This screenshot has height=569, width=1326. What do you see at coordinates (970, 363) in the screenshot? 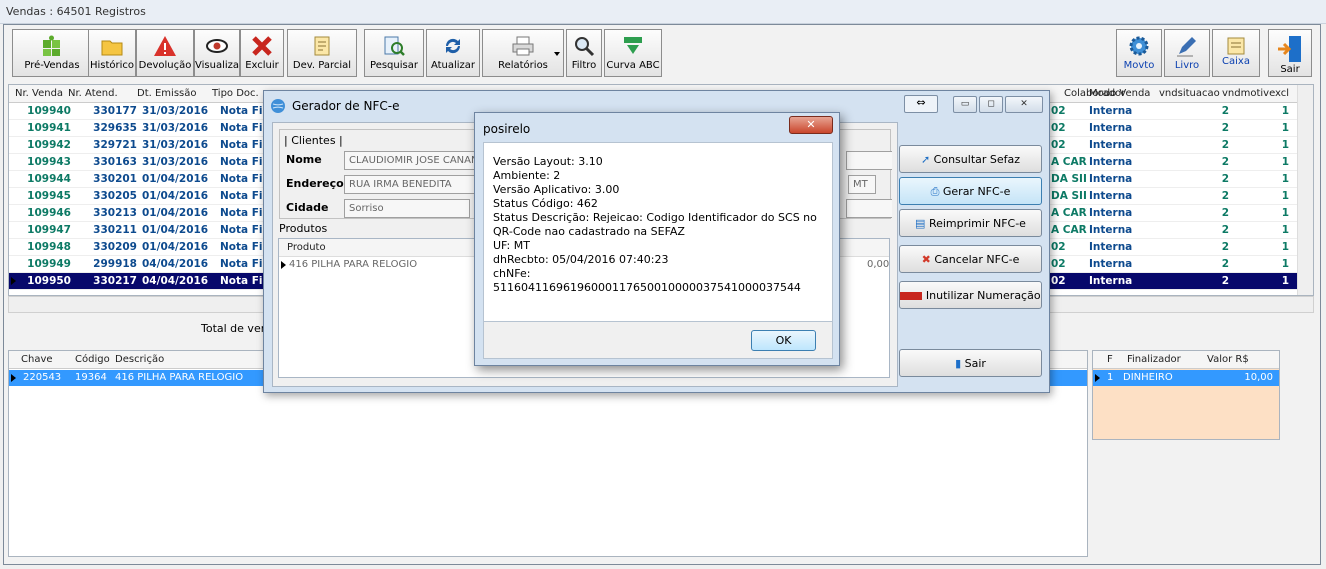
I see `nfce-sair-button: ▮ Sair` at bounding box center [970, 363].